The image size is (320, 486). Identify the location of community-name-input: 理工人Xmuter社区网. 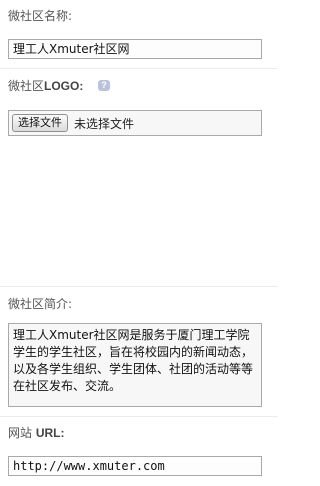
(135, 49).